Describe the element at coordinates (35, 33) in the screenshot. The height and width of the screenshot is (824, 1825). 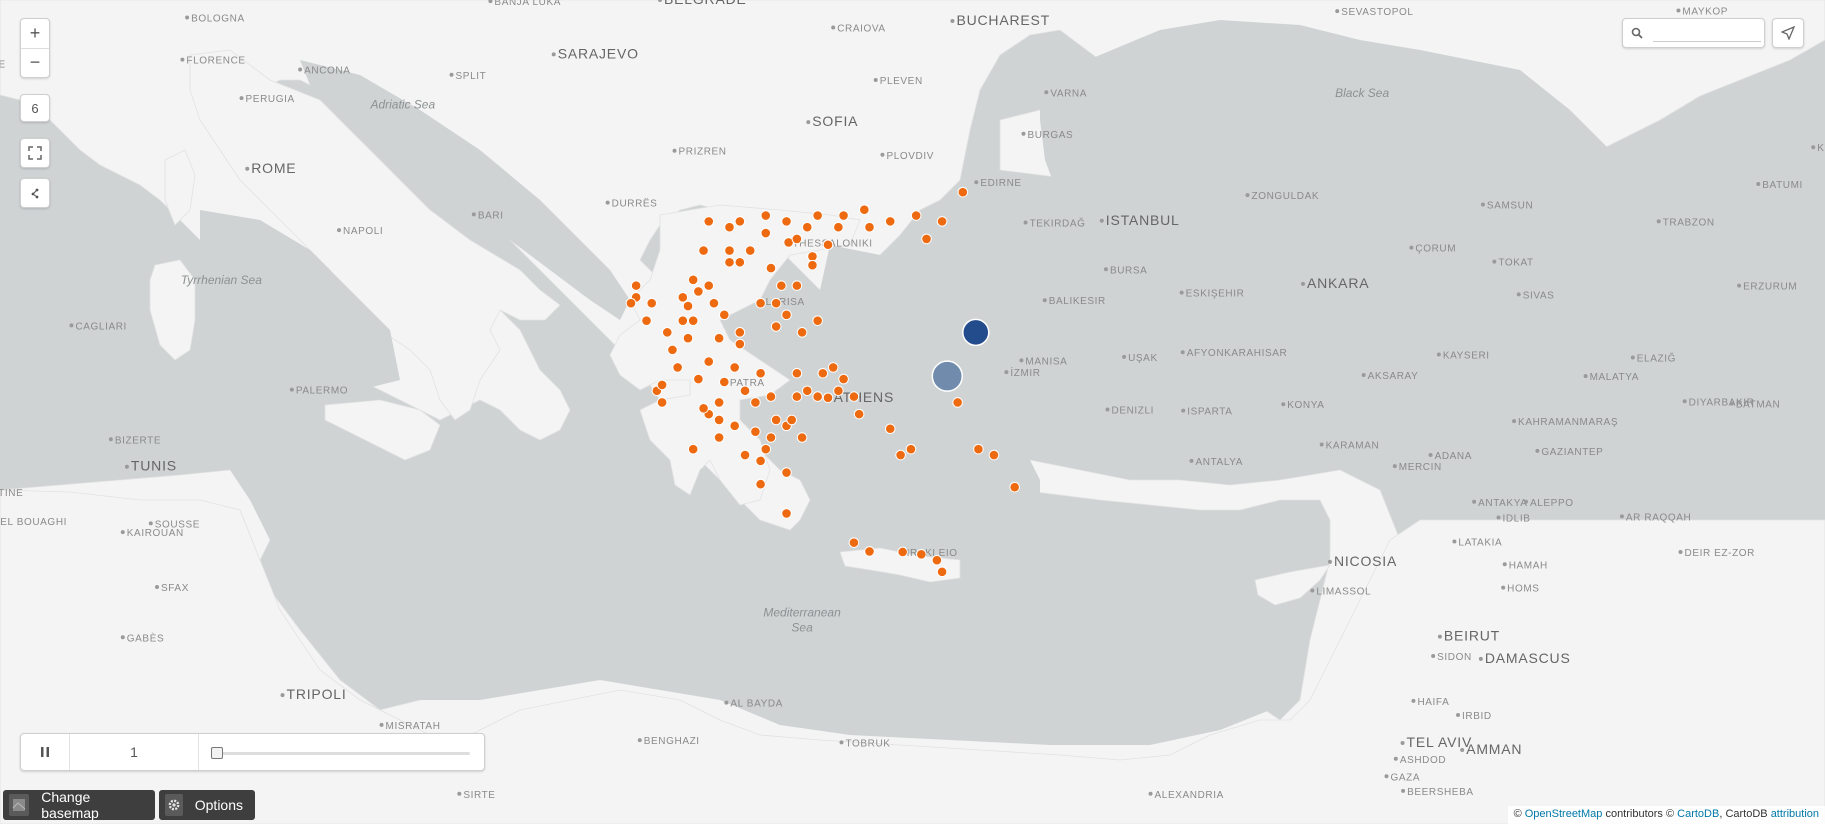
I see `zoom-in-button: +` at that location.